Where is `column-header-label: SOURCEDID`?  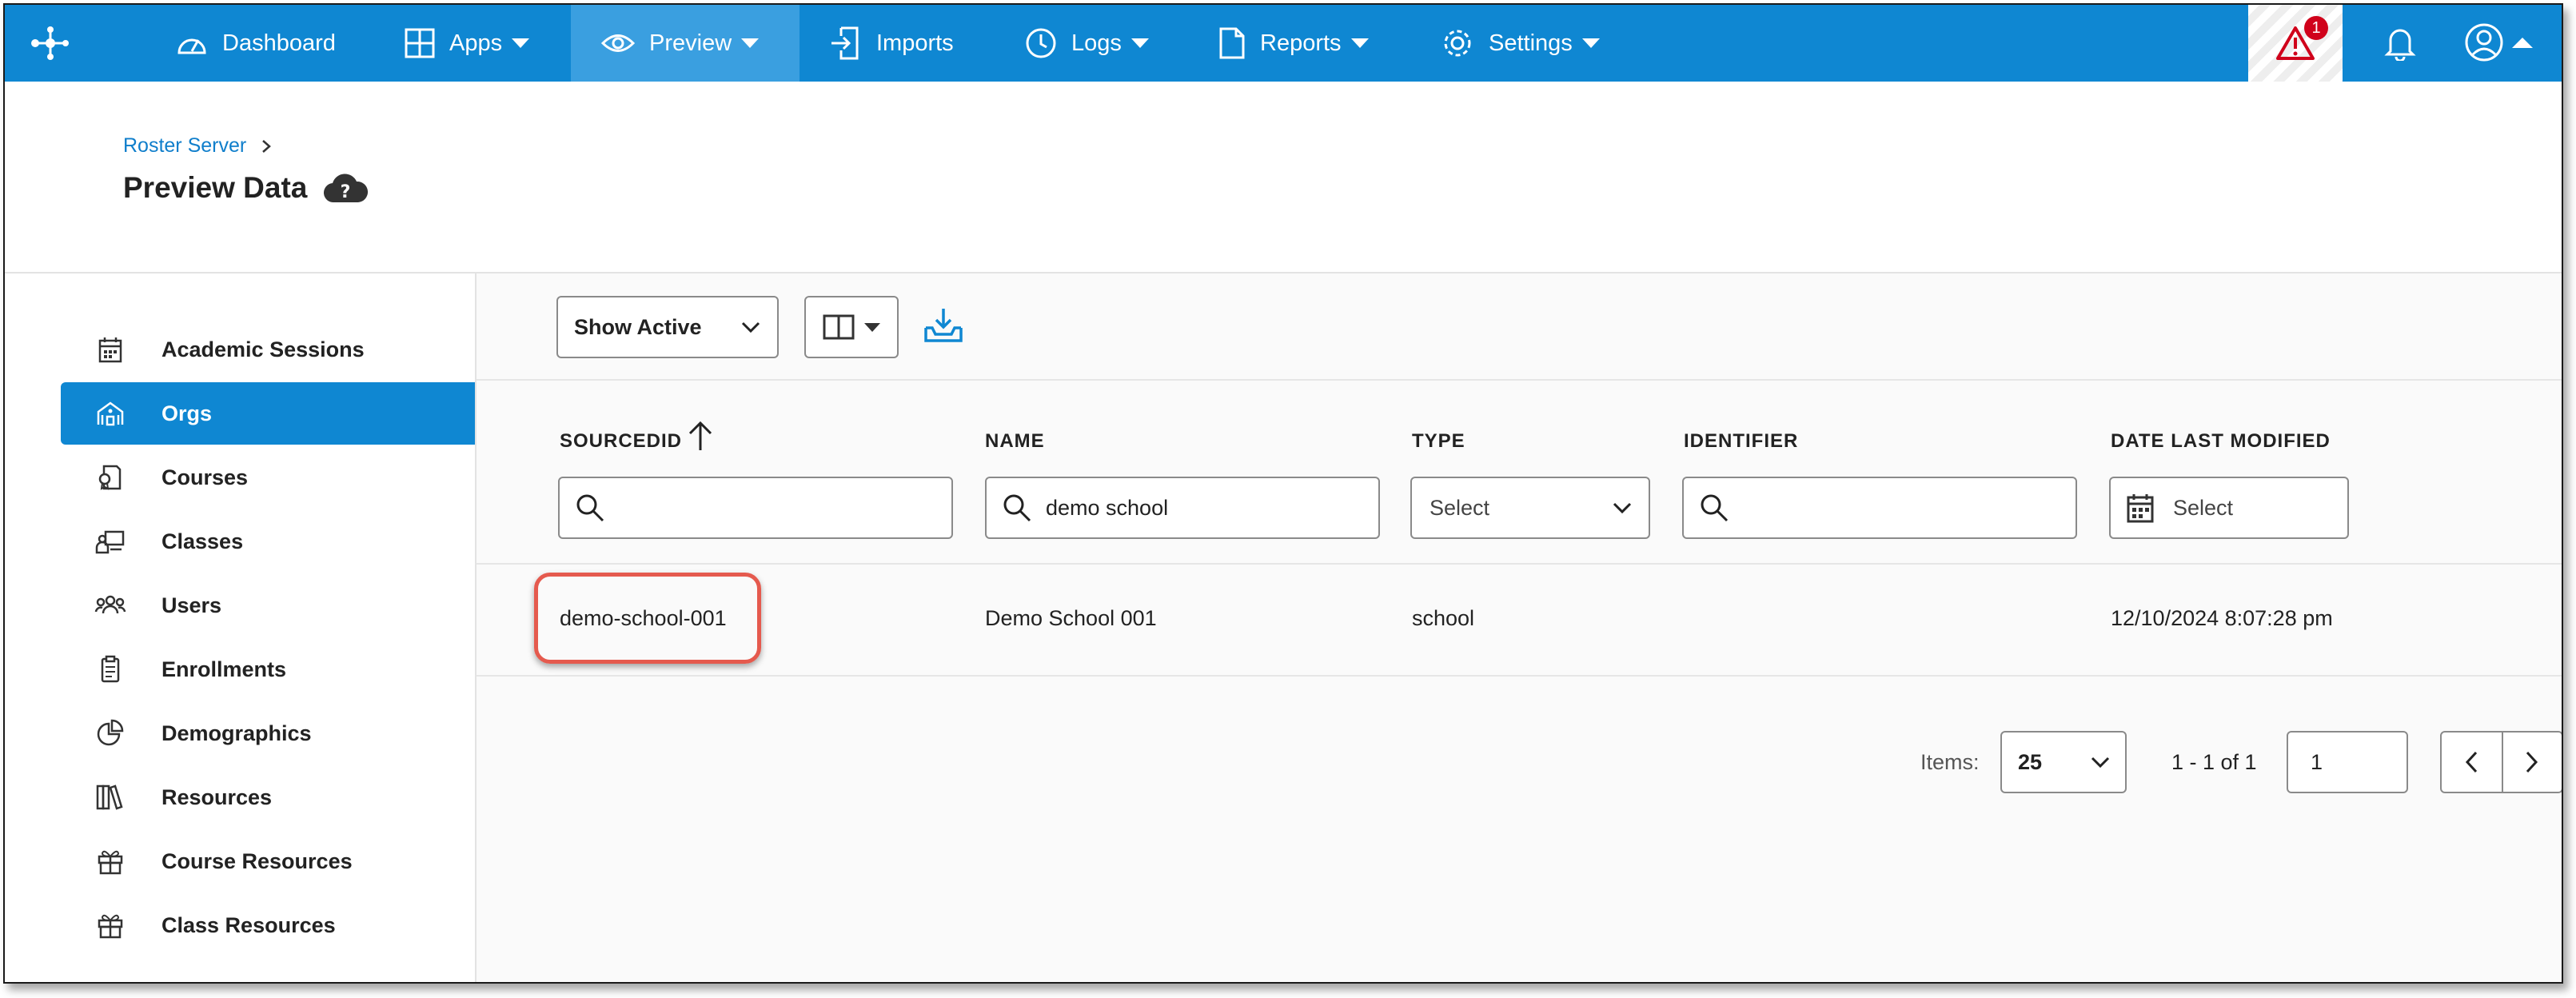 column-header-label: SOURCEDID is located at coordinates (621, 441).